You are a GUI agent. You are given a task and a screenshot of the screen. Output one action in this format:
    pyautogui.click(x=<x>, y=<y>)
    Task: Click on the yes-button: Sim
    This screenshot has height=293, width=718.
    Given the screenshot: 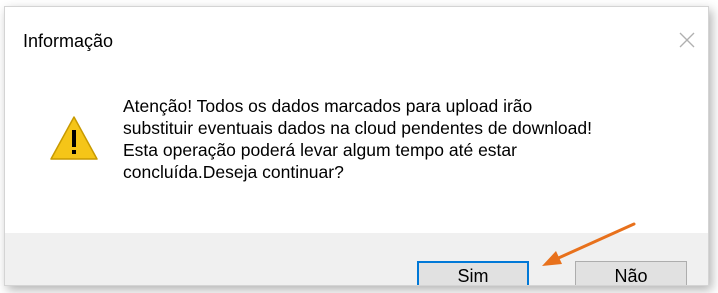 What is the action you would take?
    pyautogui.click(x=473, y=273)
    